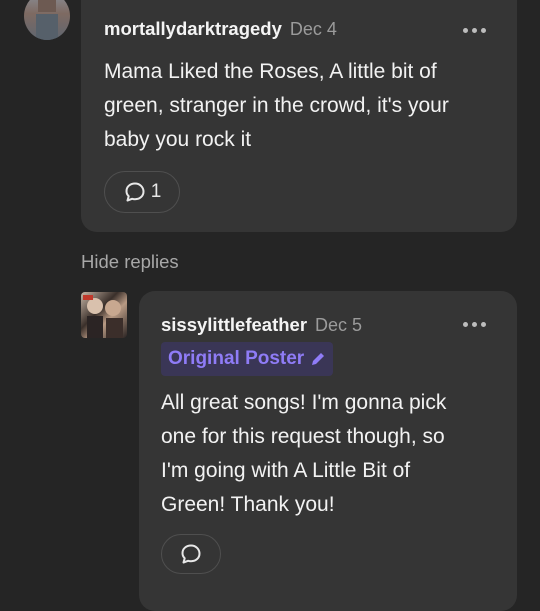 This screenshot has width=540, height=611. What do you see at coordinates (270, 71) in the screenshot?
I see `comment-text-line: Mama Liked the Roses, A little bit of` at bounding box center [270, 71].